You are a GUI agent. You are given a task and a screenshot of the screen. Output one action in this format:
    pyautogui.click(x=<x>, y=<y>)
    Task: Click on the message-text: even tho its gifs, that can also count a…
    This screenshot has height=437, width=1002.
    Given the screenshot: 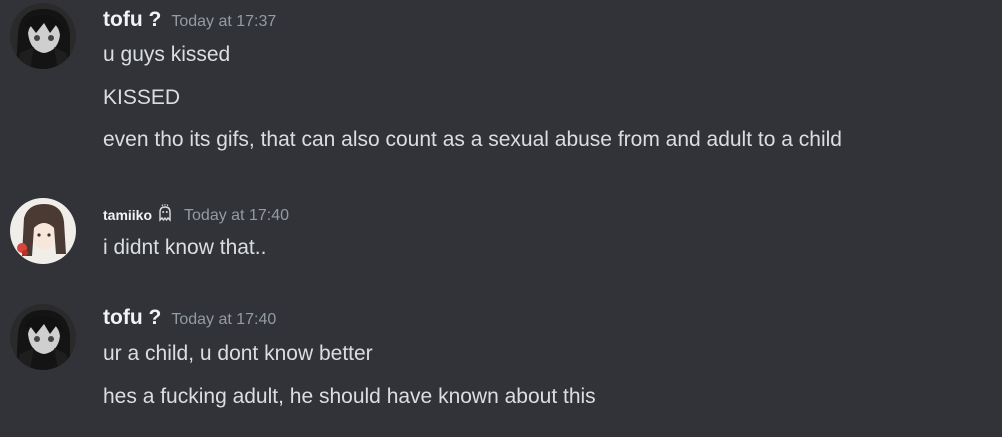 What is the action you would take?
    pyautogui.click(x=472, y=139)
    